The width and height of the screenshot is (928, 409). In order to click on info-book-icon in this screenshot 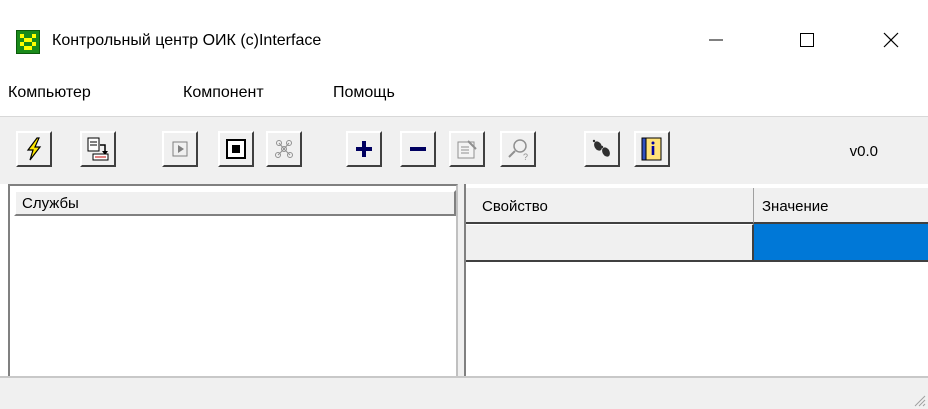, I will do `click(651, 149)`.